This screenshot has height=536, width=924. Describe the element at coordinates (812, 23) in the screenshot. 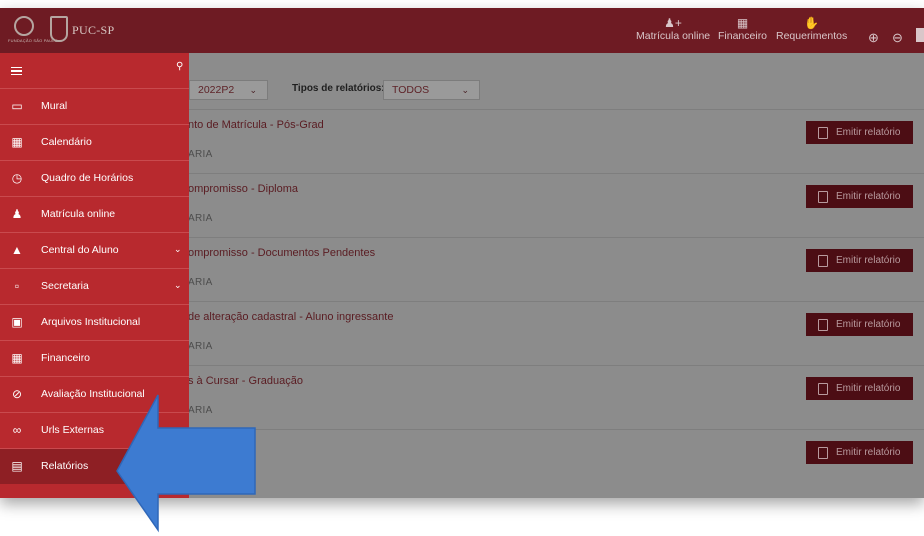

I see `hand-icon: ✋` at that location.